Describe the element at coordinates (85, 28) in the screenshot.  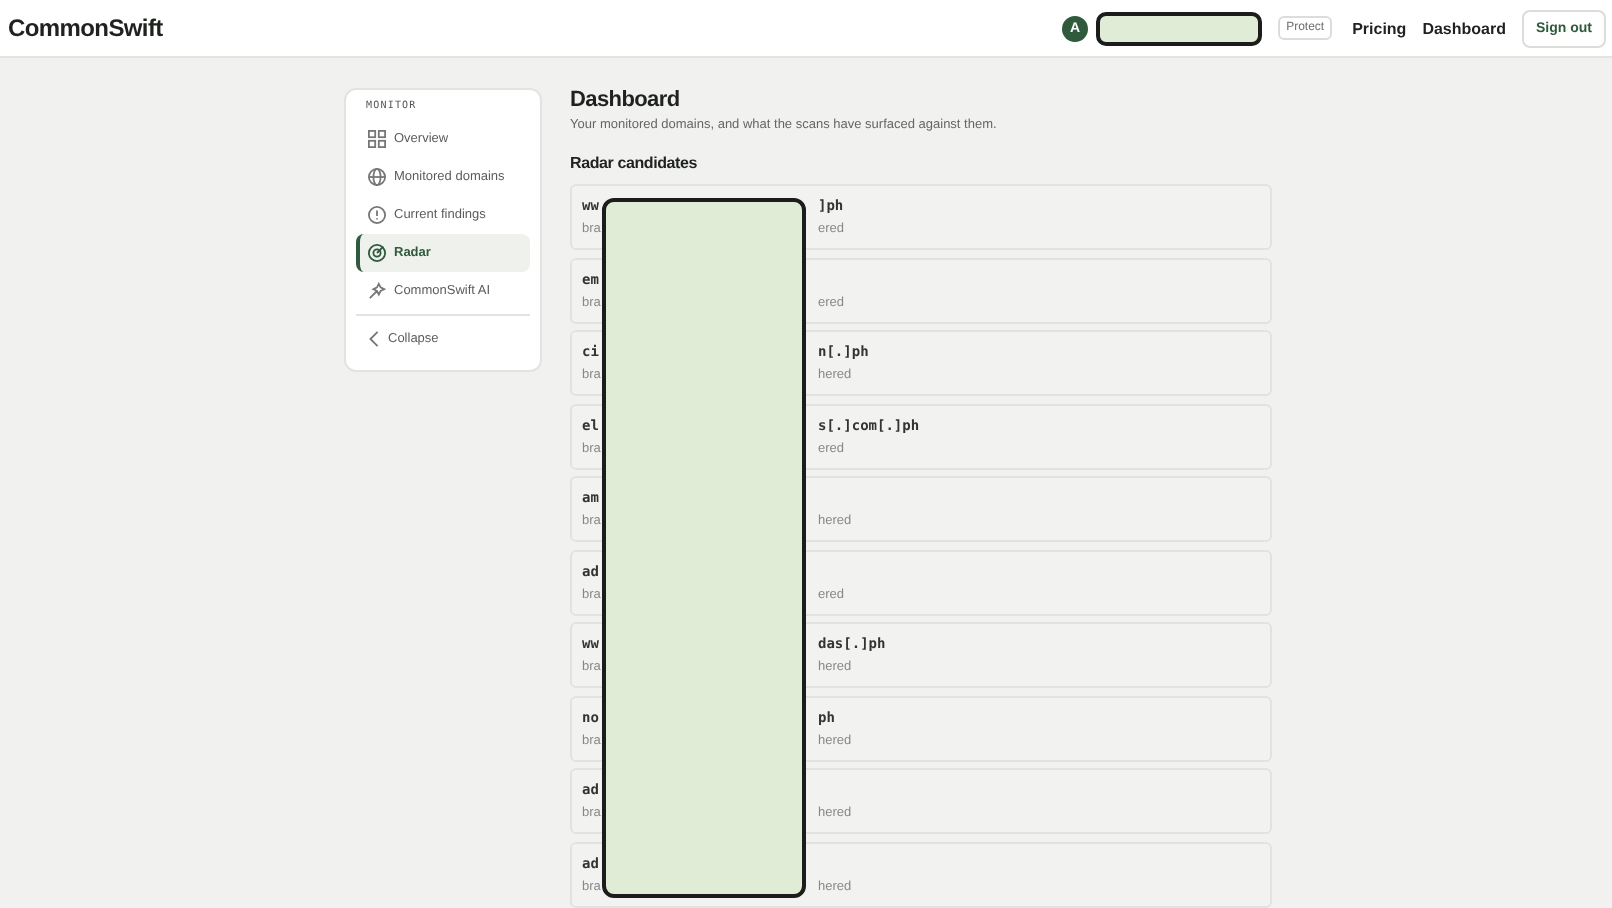
I see `logo: CommonSwift` at that location.